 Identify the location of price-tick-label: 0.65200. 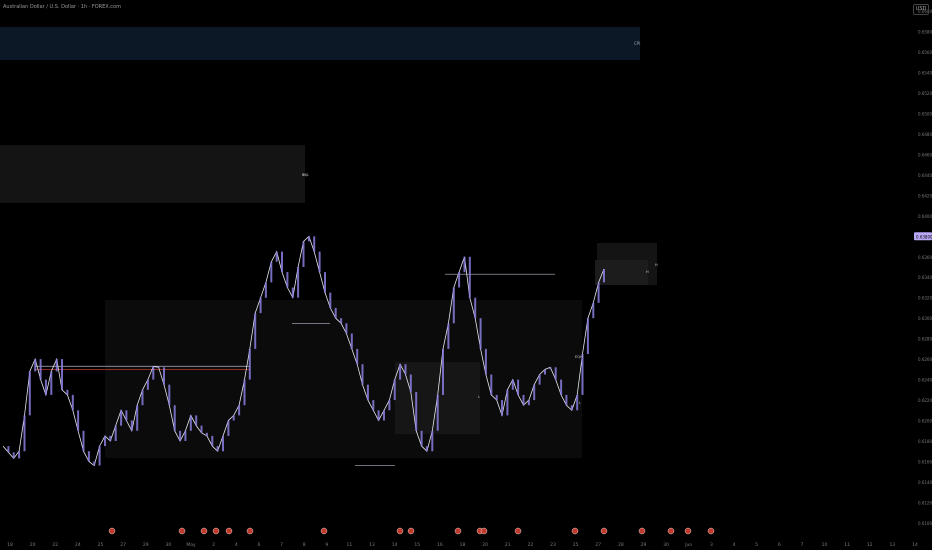
(925, 93).